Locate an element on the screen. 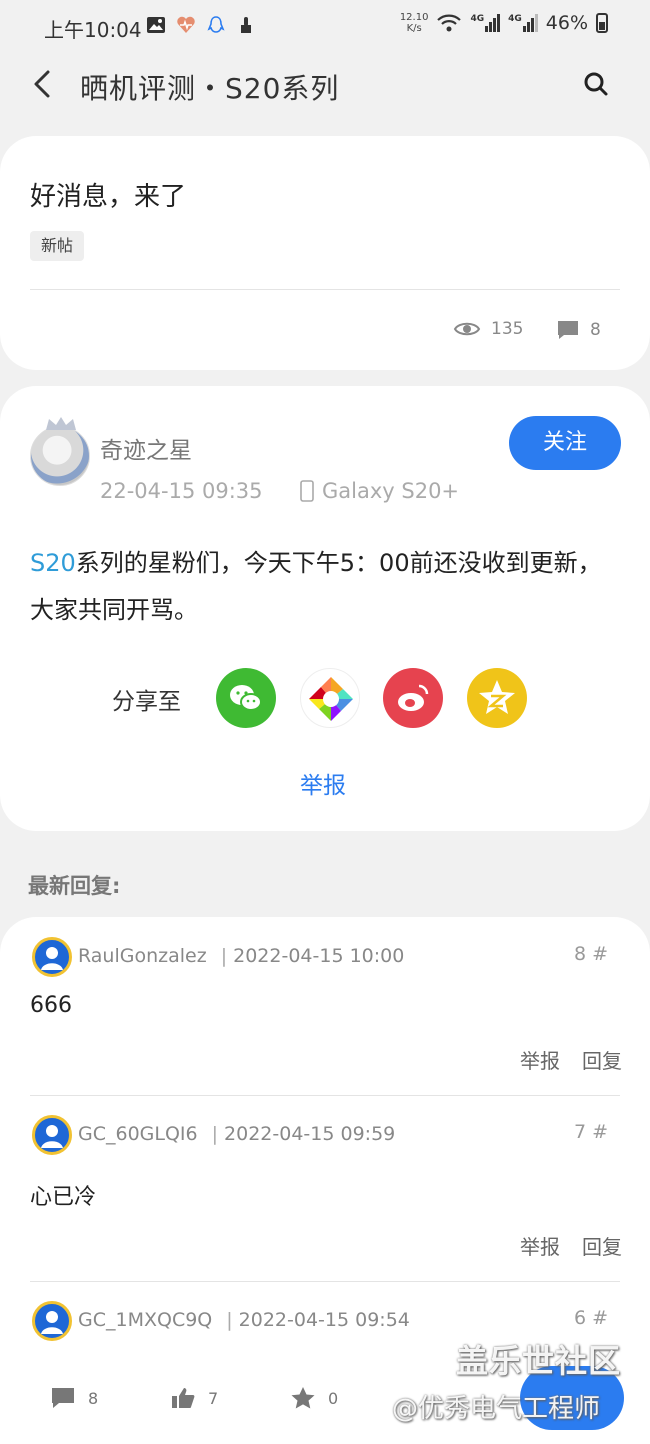 The image size is (650, 1444). qq-icon is located at coordinates (216, 25).